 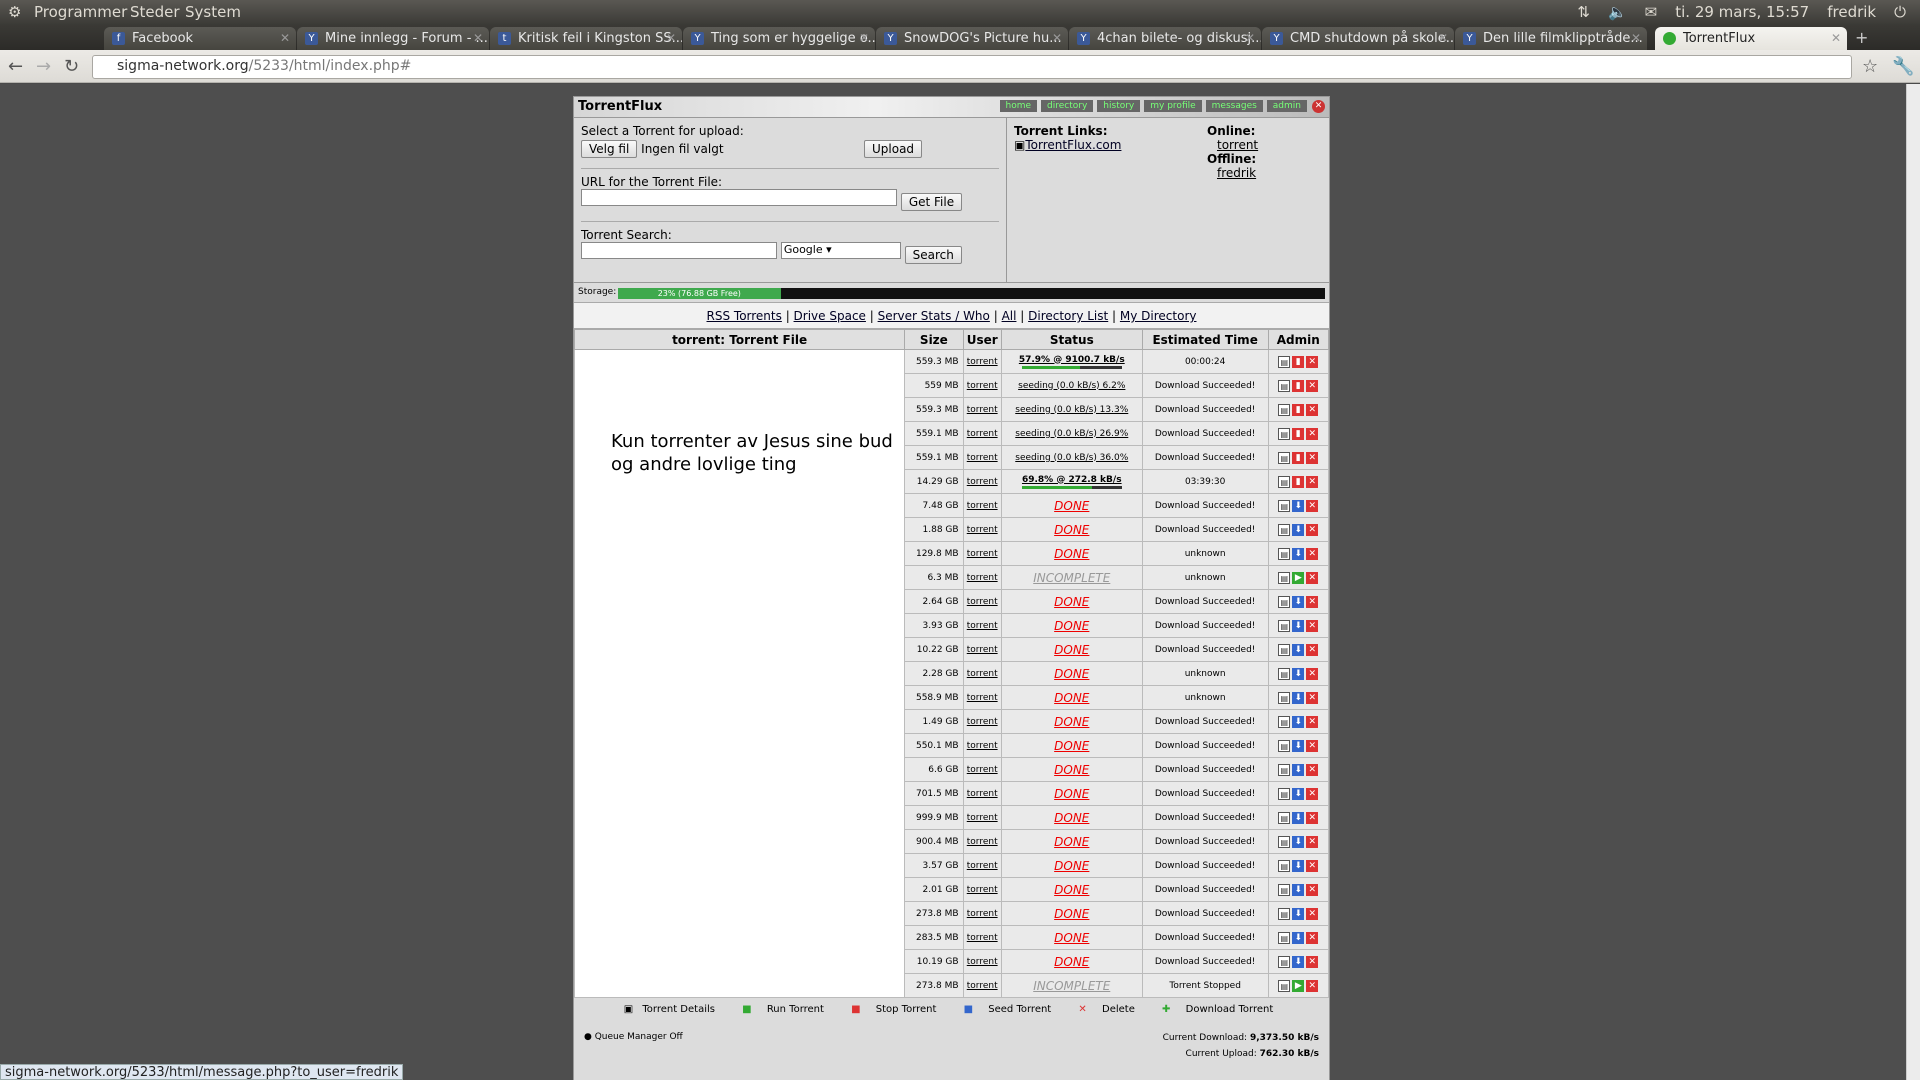 I want to click on tab-kingston: t Kritisk feil i Kingston SS... ✕, so click(x=586, y=38).